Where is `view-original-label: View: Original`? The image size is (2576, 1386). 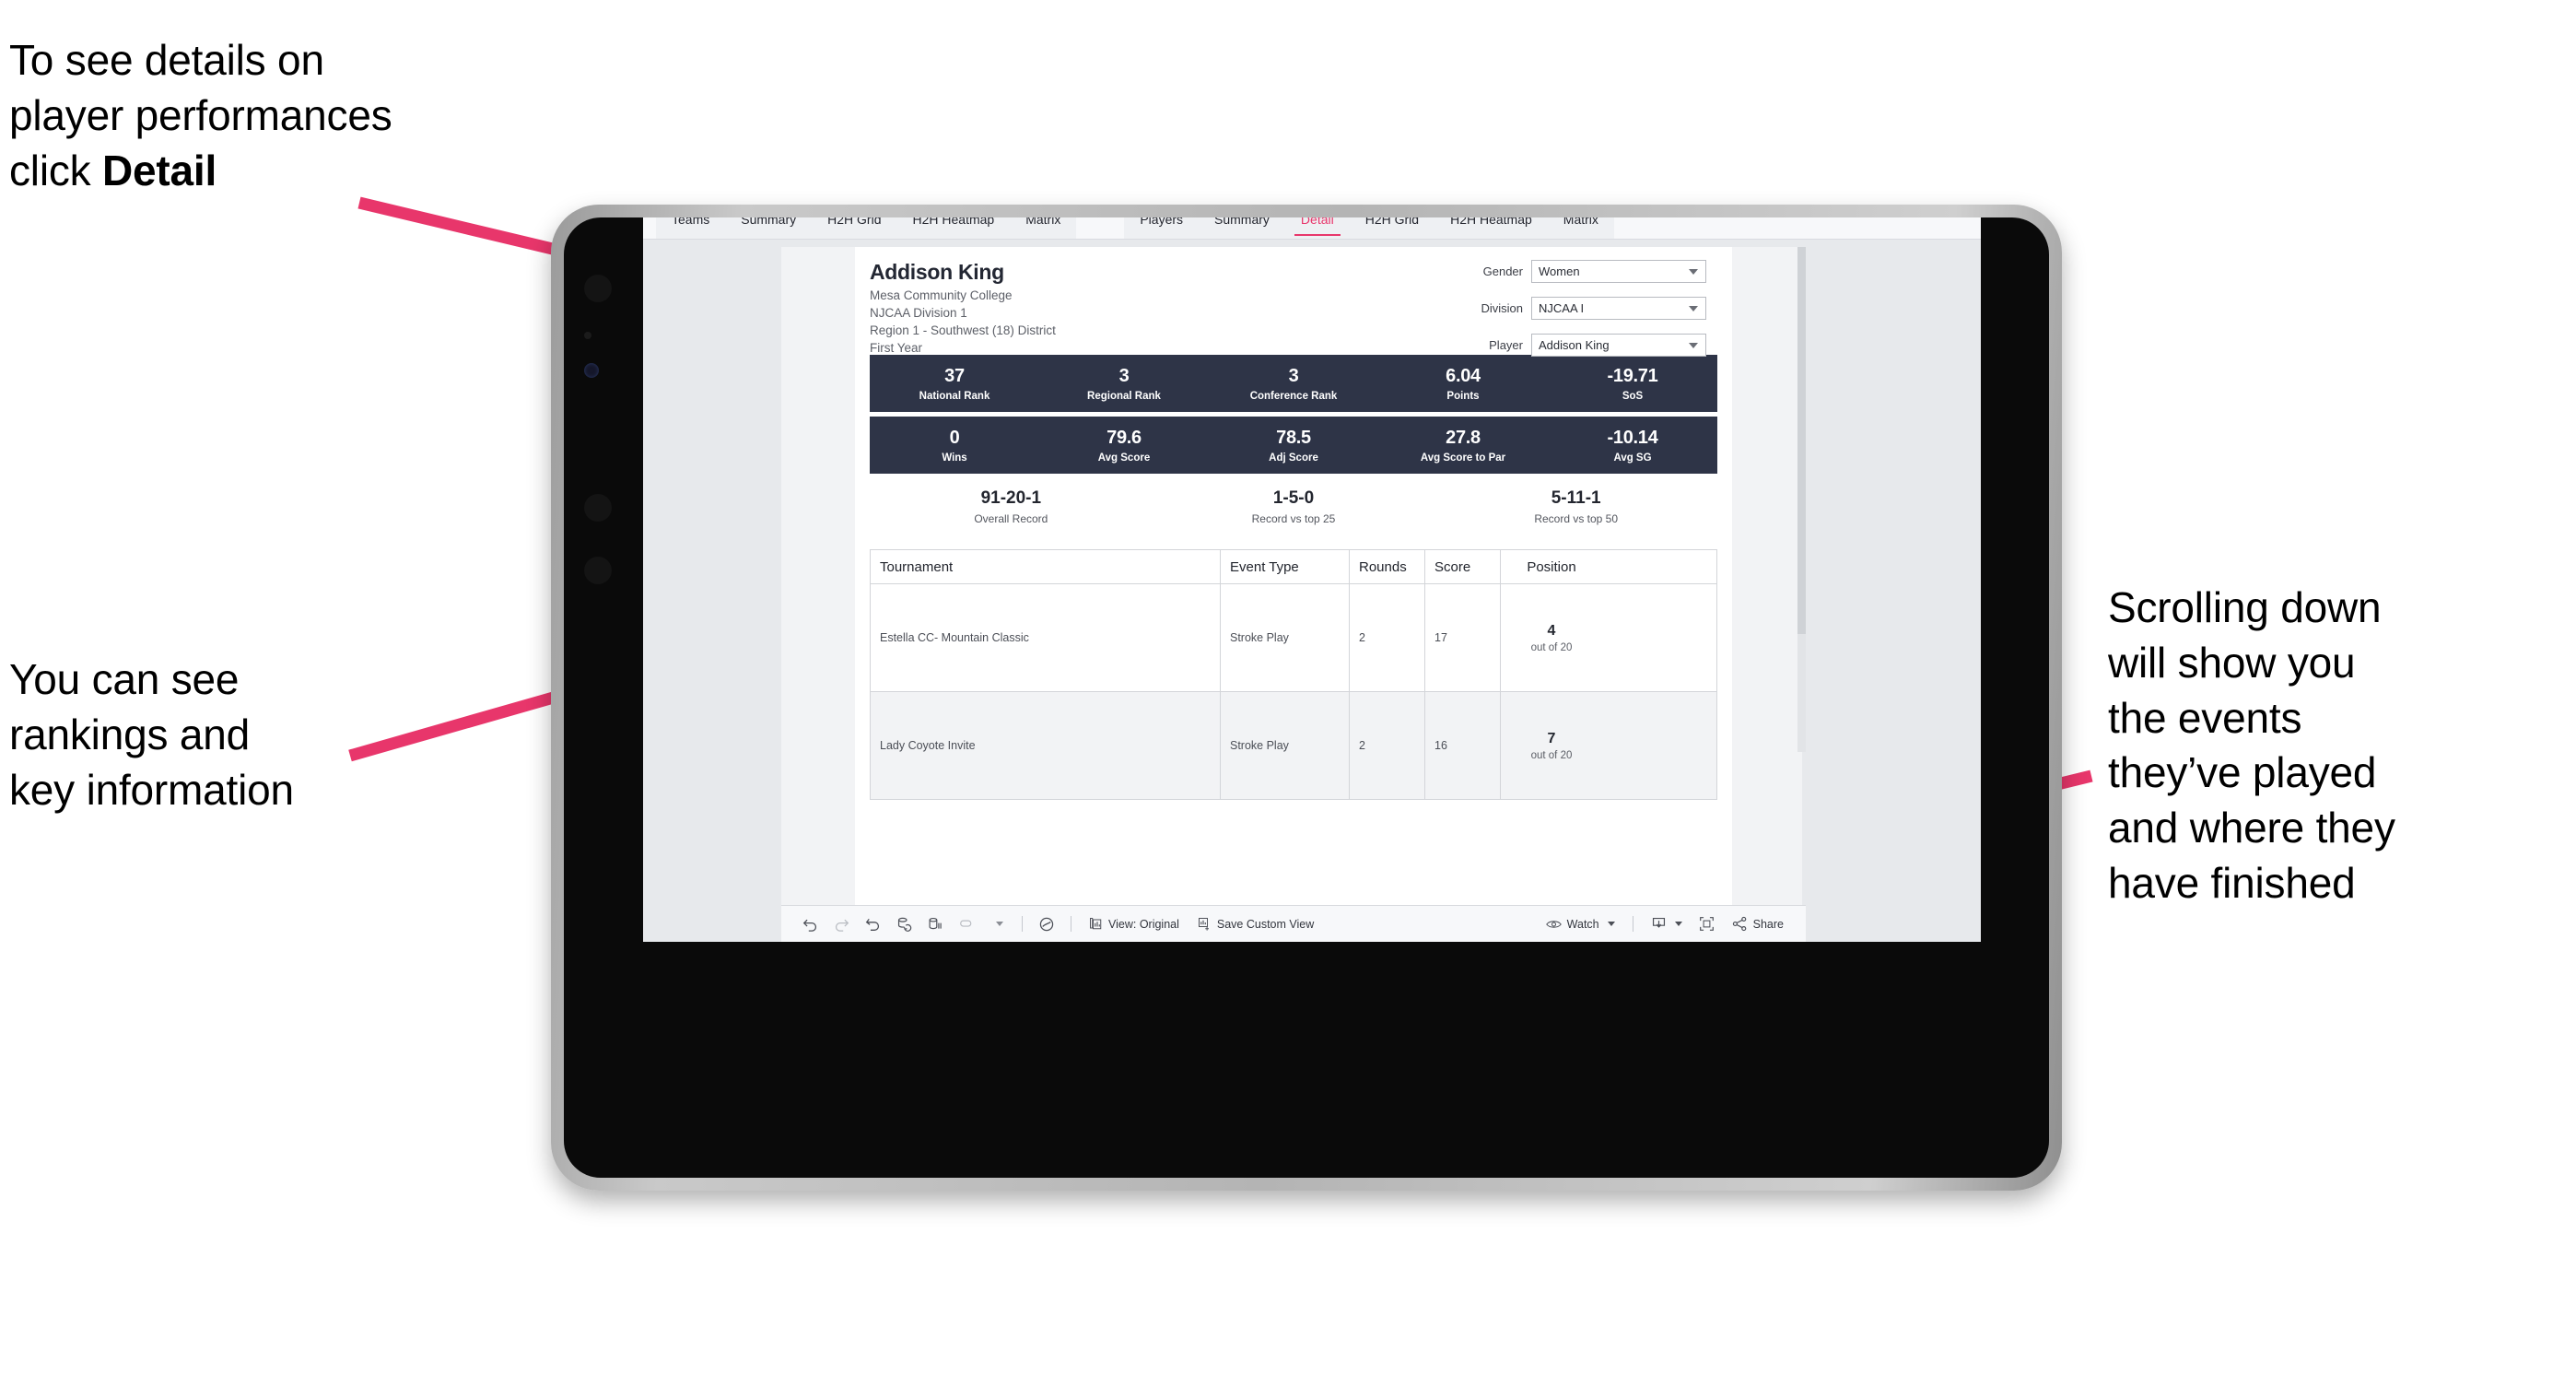
view-original-label: View: Original is located at coordinates (1143, 924).